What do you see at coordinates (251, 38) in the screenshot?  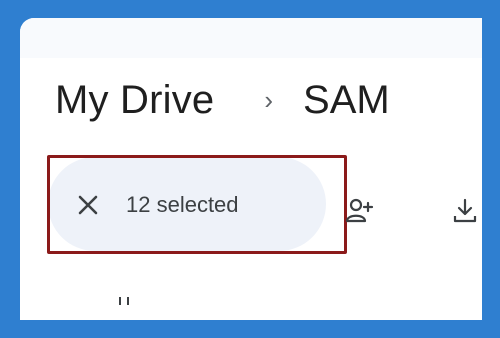 I see `panel-header-strip` at bounding box center [251, 38].